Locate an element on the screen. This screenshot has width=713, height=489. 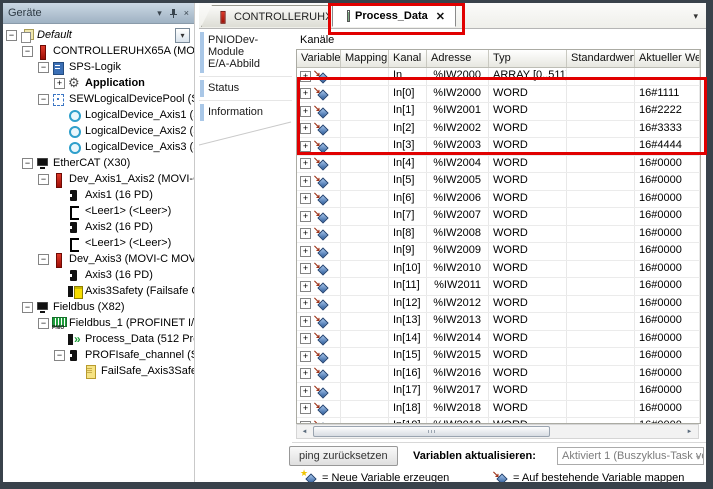
mapped-variable-icon: ↘ is located at coordinates (321, 303).